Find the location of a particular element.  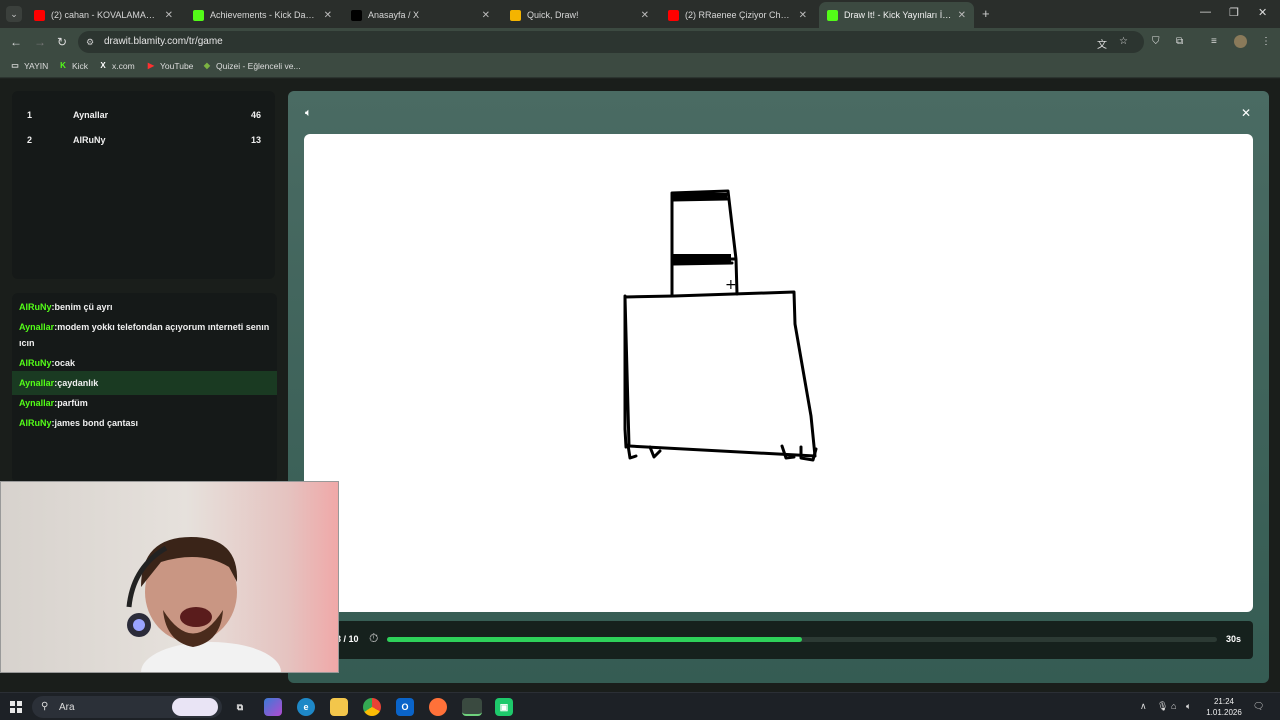

forward-button: → is located at coordinates (40, 42).